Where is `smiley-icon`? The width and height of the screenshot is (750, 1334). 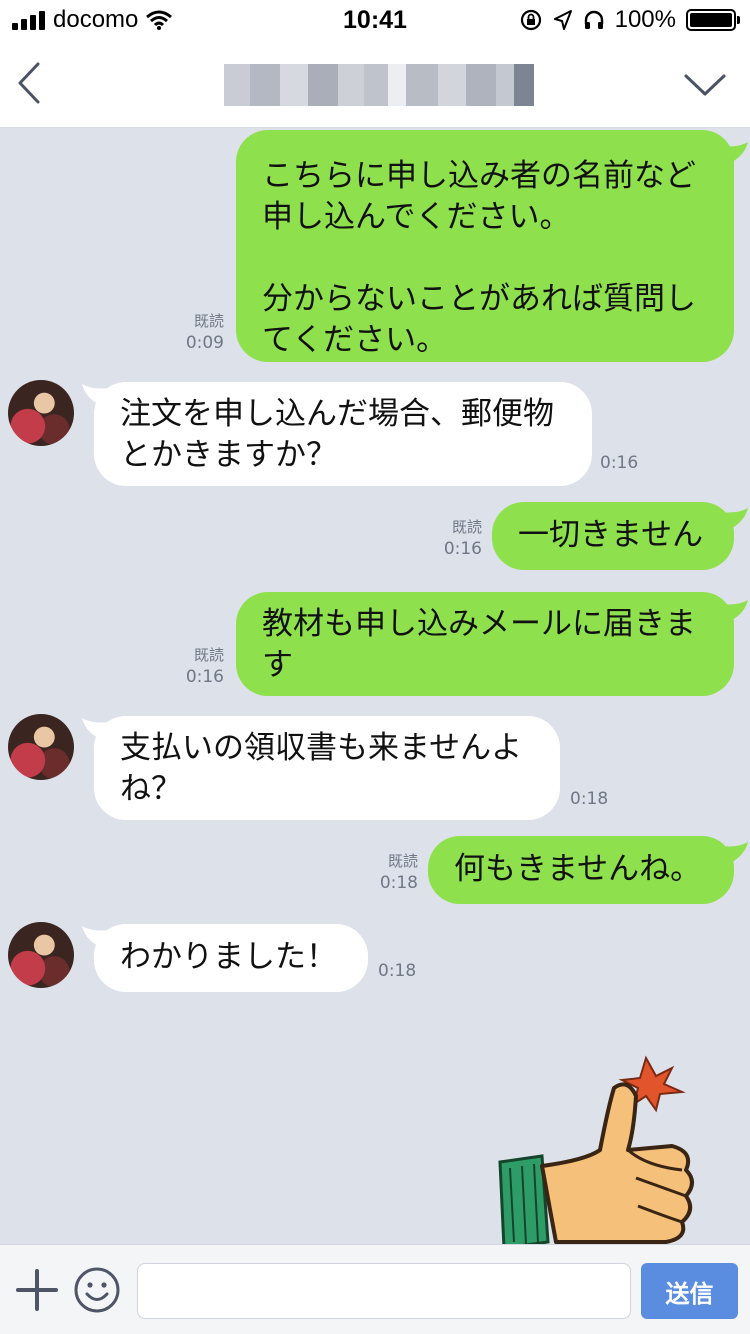 smiley-icon is located at coordinates (97, 1290).